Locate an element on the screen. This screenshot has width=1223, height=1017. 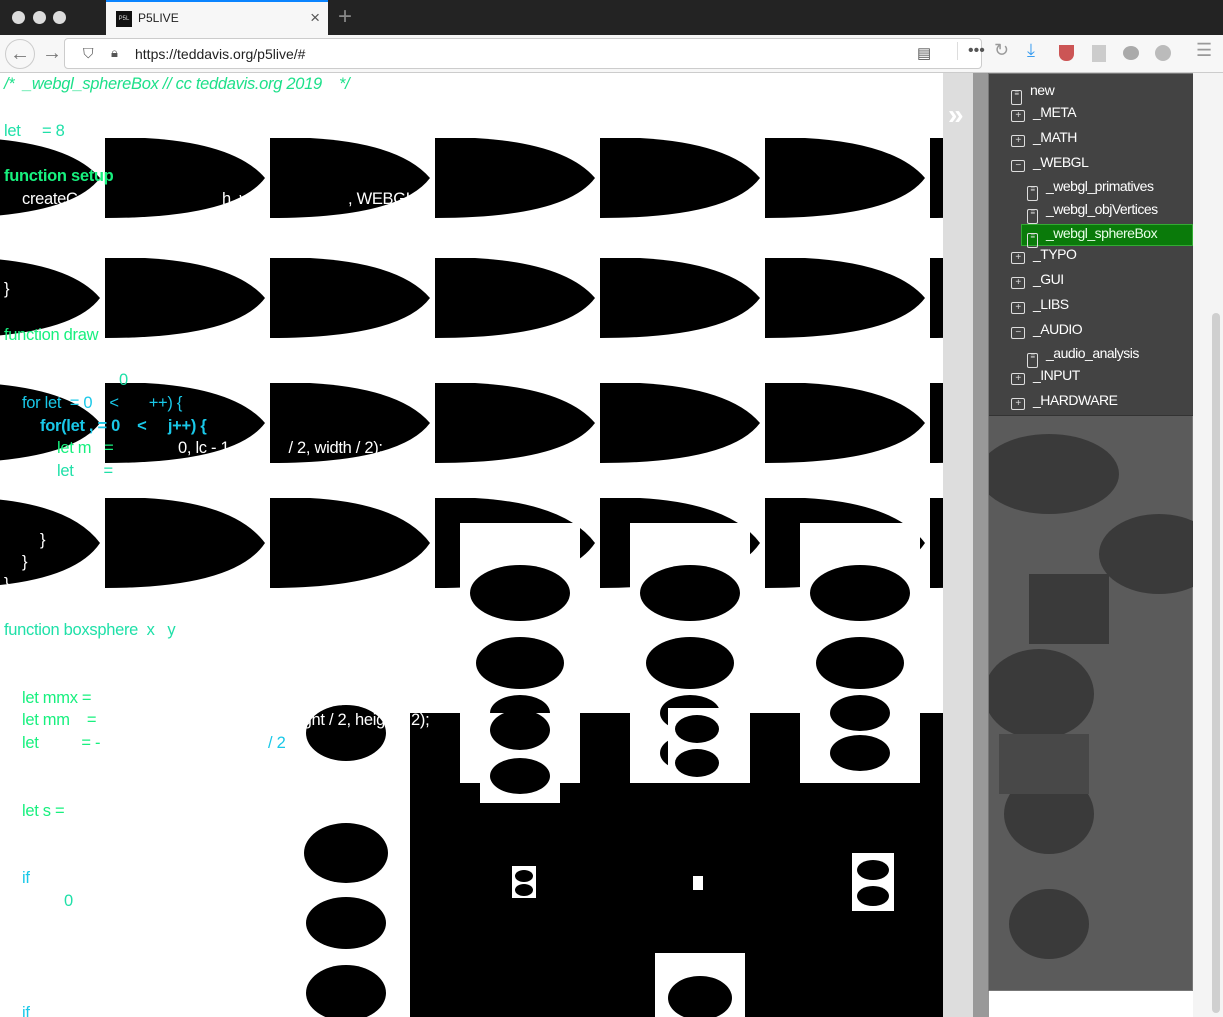
code-line: let = - is located at coordinates (61, 743).